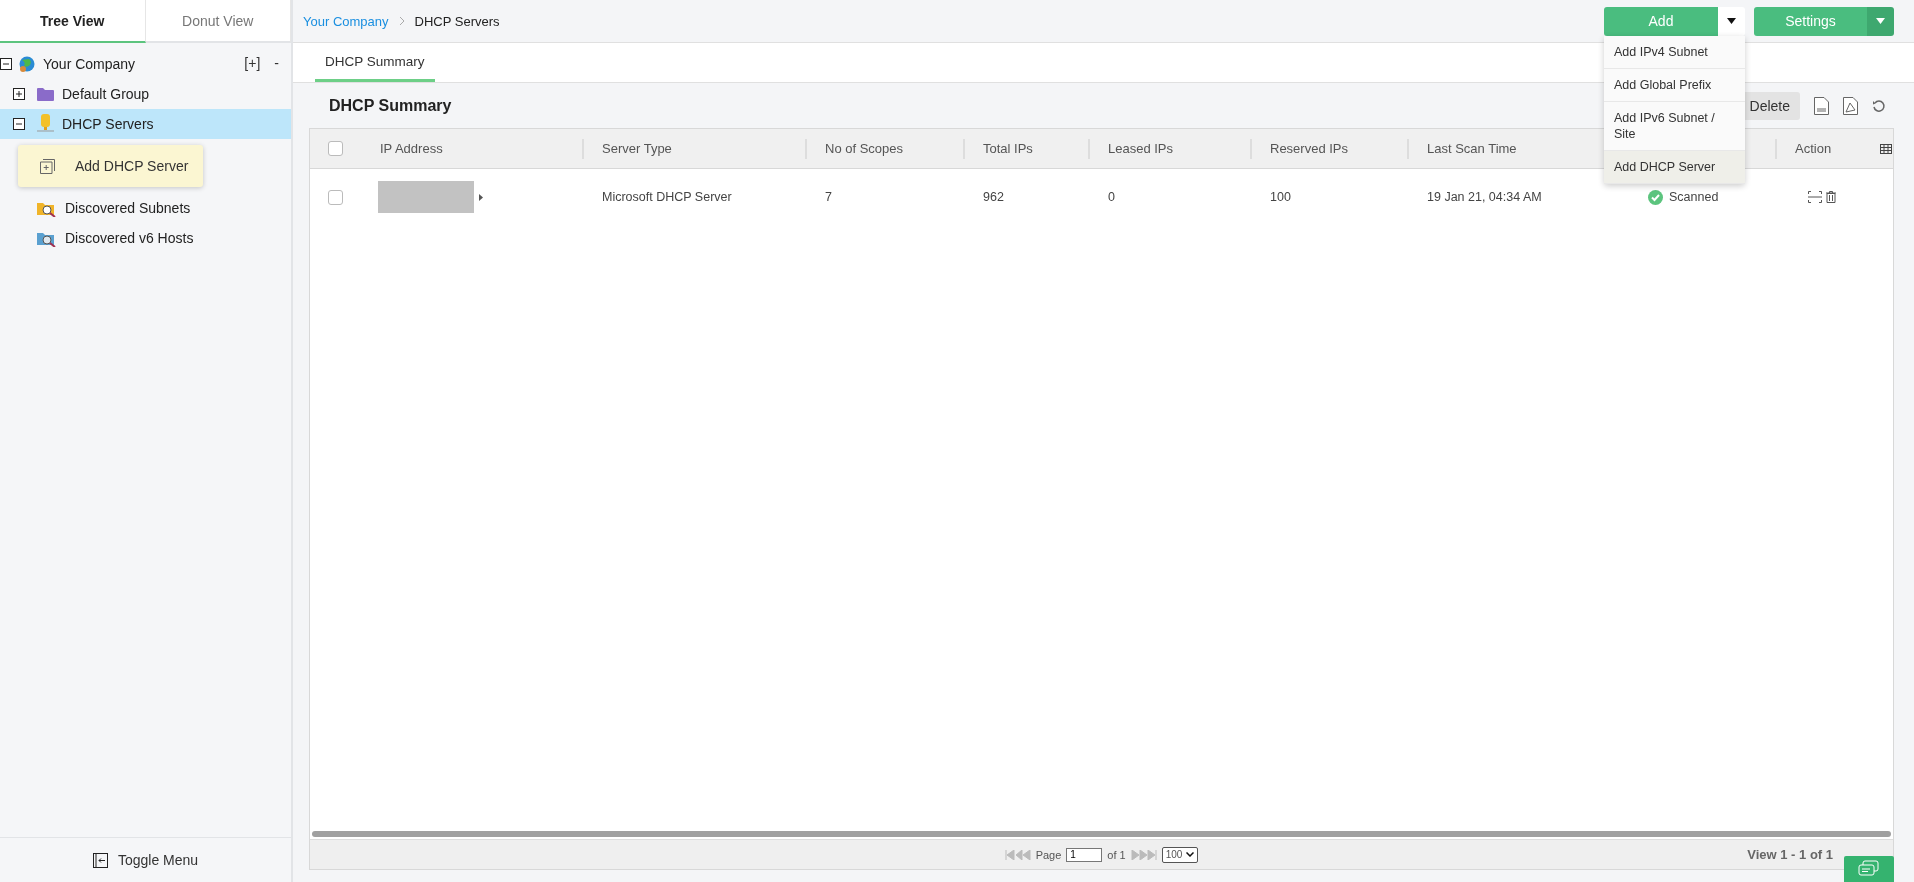  Describe the element at coordinates (828, 197) in the screenshot. I see `table-cell-text: 7` at that location.